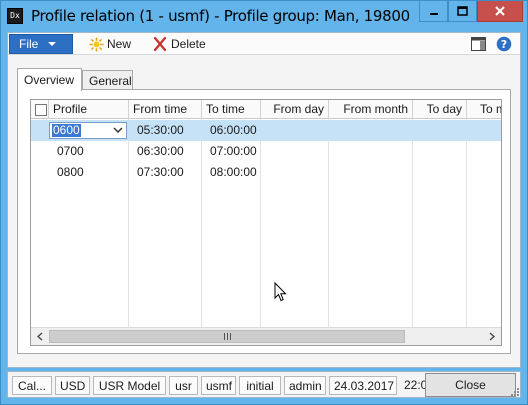 This screenshot has height=405, width=528. Describe the element at coordinates (96, 44) in the screenshot. I see `new-sun-icon` at that location.